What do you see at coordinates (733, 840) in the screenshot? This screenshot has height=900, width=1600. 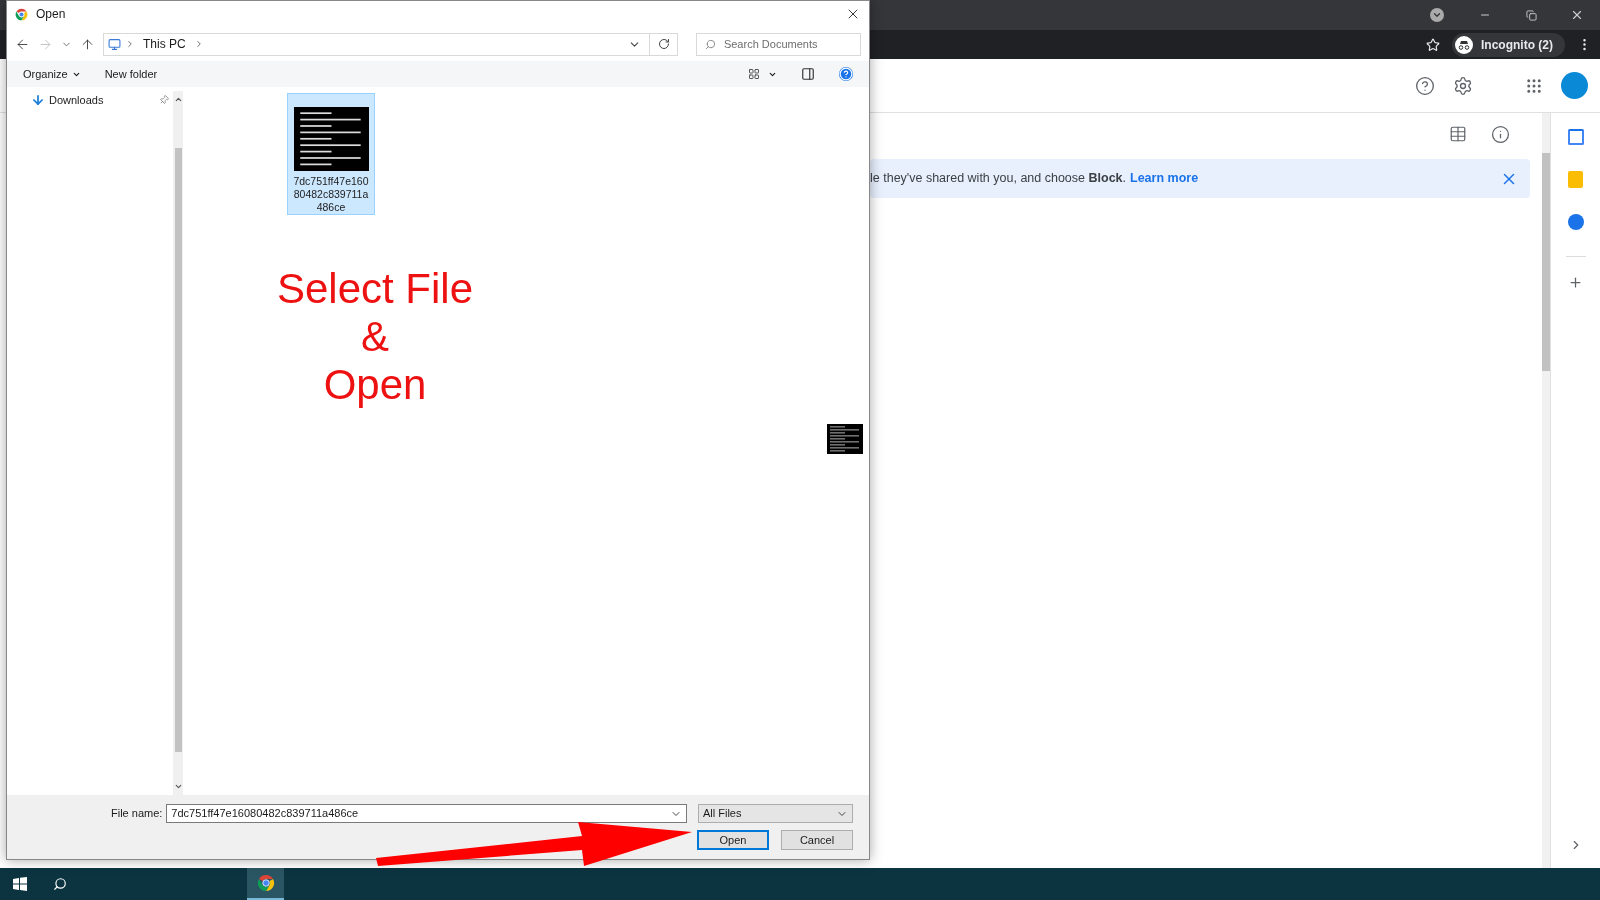 I see `open-button: Open` at bounding box center [733, 840].